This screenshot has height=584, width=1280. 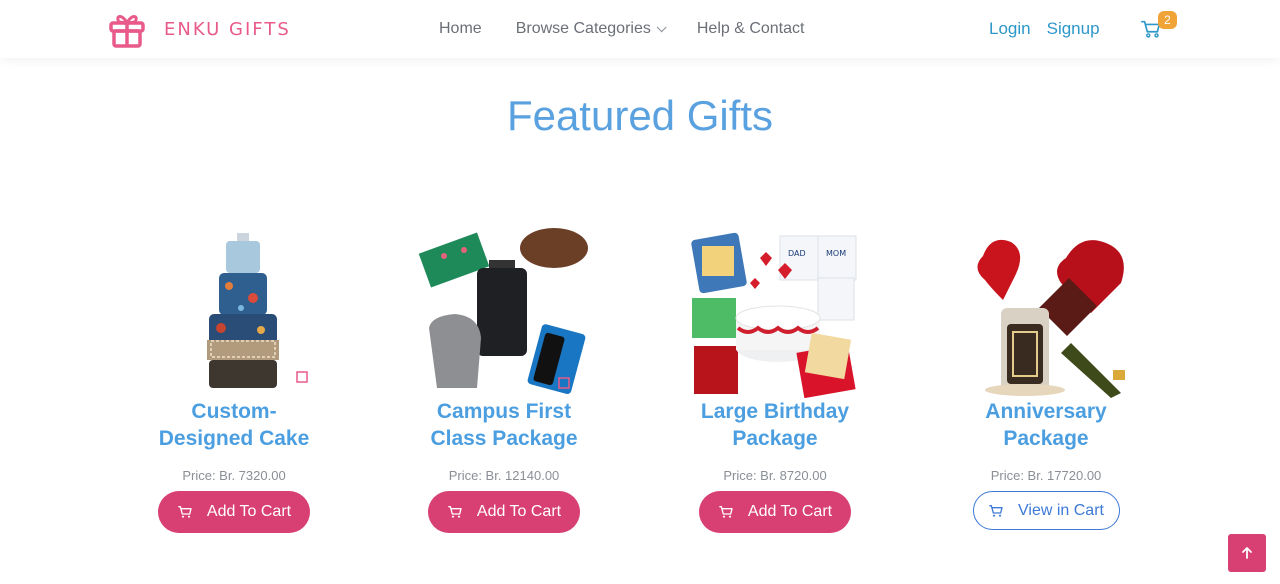 What do you see at coordinates (234, 411) in the screenshot?
I see `product-name-line: Custom-` at bounding box center [234, 411].